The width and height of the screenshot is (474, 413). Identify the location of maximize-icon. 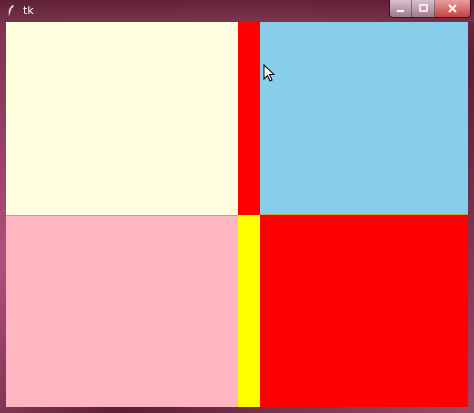
(423, 8).